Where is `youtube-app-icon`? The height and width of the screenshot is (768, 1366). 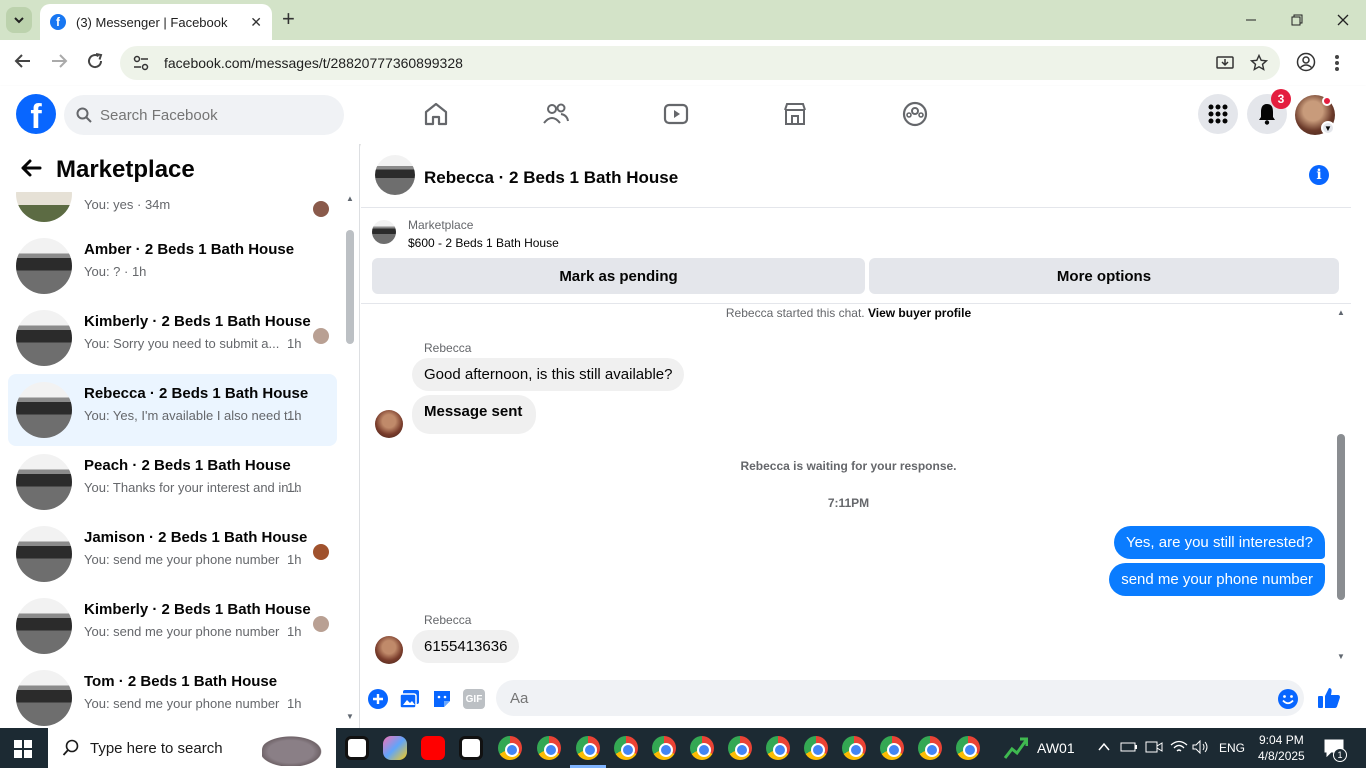 youtube-app-icon is located at coordinates (433, 748).